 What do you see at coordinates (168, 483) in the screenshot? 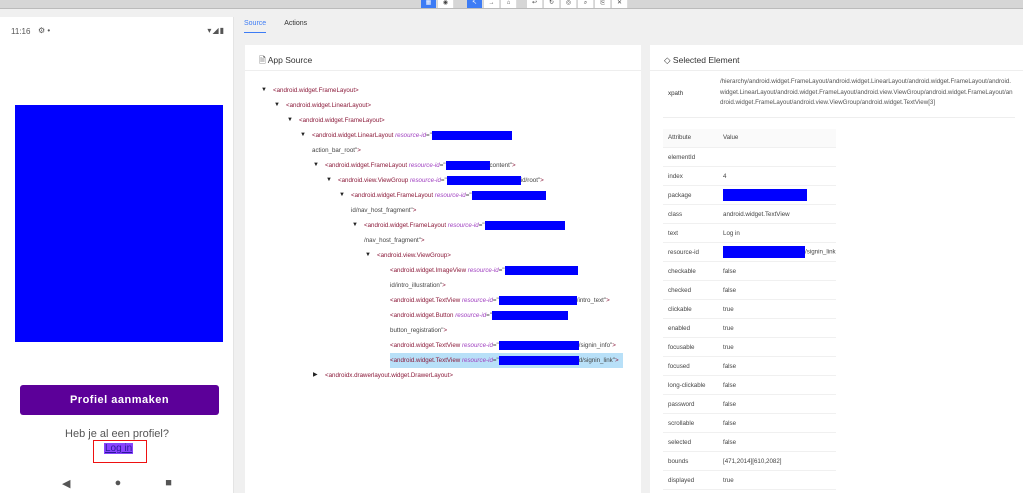
I see `recents-icon: ■` at bounding box center [168, 483].